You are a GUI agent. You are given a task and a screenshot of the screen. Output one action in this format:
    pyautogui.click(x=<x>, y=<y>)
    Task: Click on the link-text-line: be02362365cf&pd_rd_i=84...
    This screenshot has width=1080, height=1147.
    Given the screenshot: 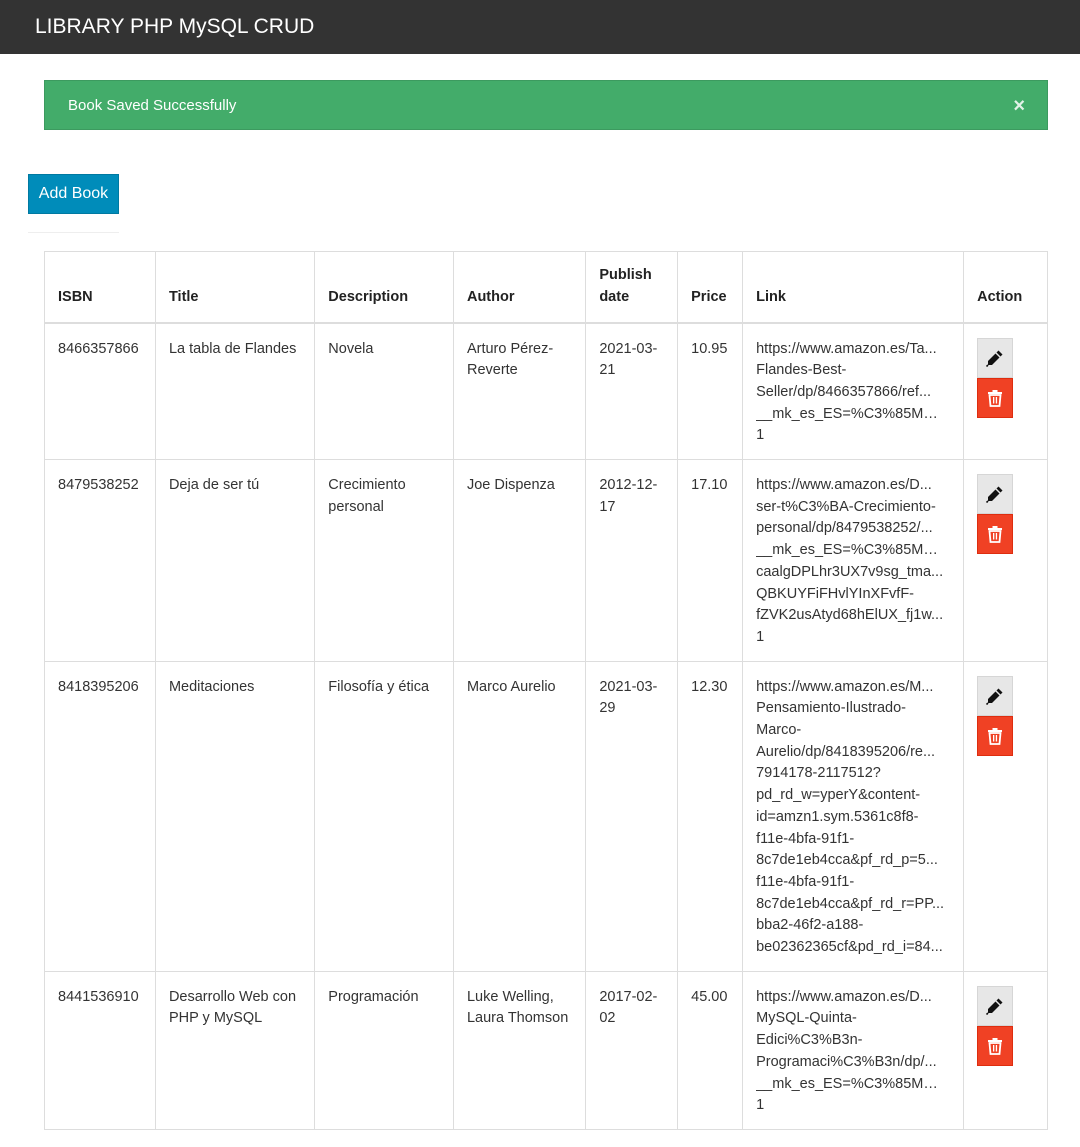 What is the action you would take?
    pyautogui.click(x=853, y=948)
    